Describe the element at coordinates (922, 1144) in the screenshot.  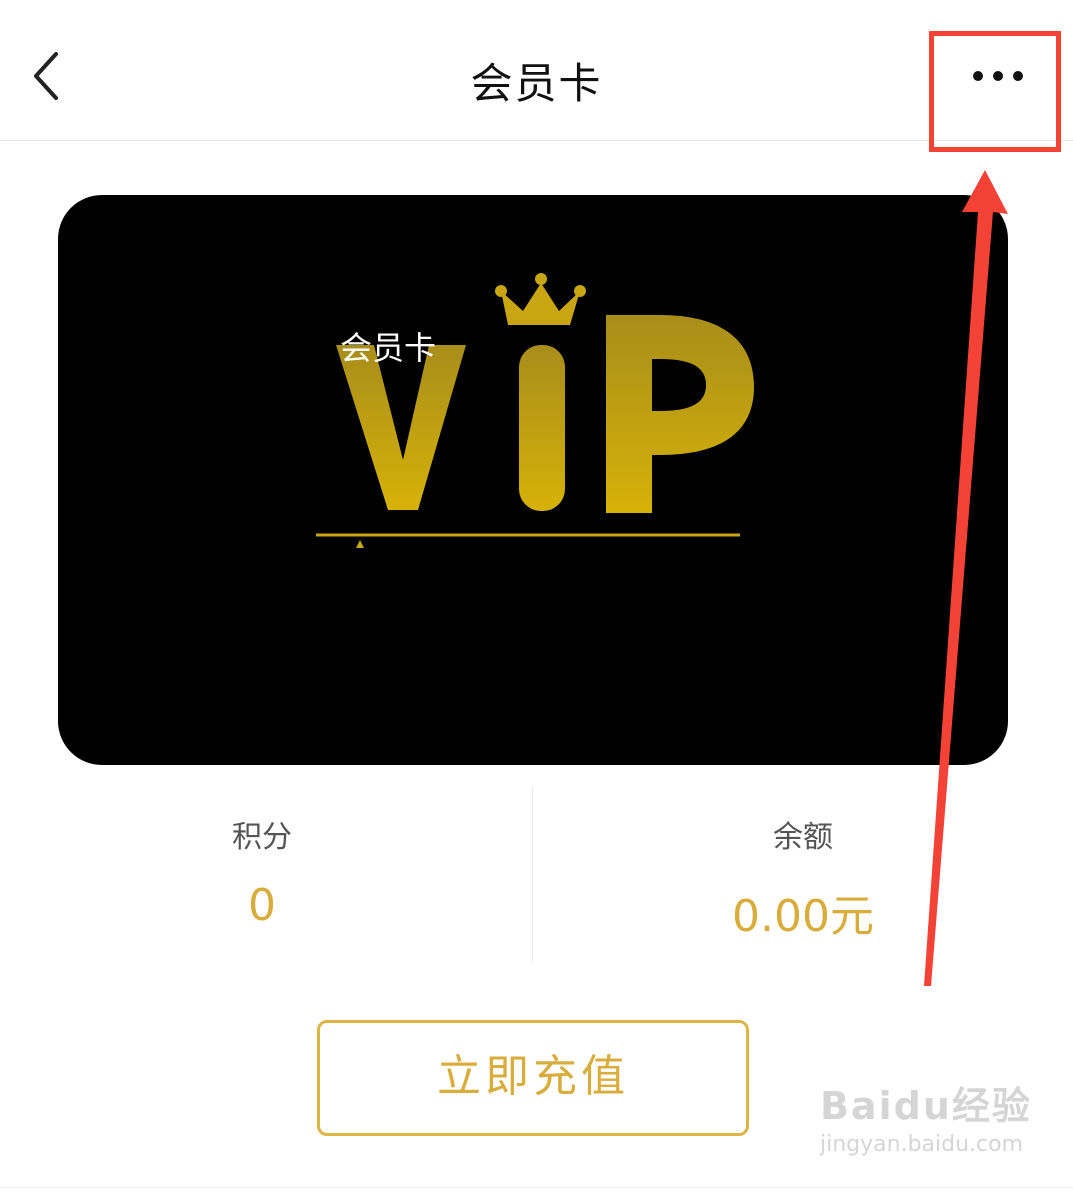
I see `watermark-sub: jingyan.baidu.com` at that location.